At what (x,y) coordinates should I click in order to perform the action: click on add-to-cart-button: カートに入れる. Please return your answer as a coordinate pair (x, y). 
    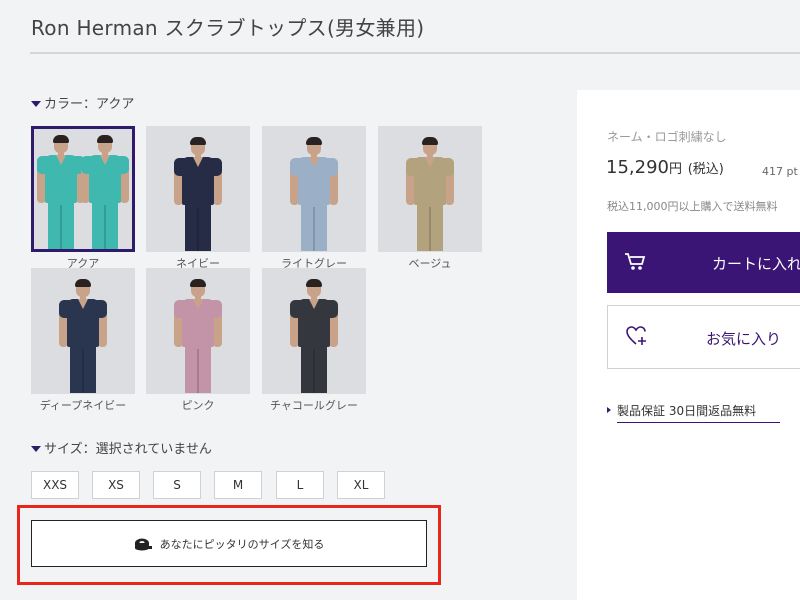
    Looking at the image, I should click on (703, 262).